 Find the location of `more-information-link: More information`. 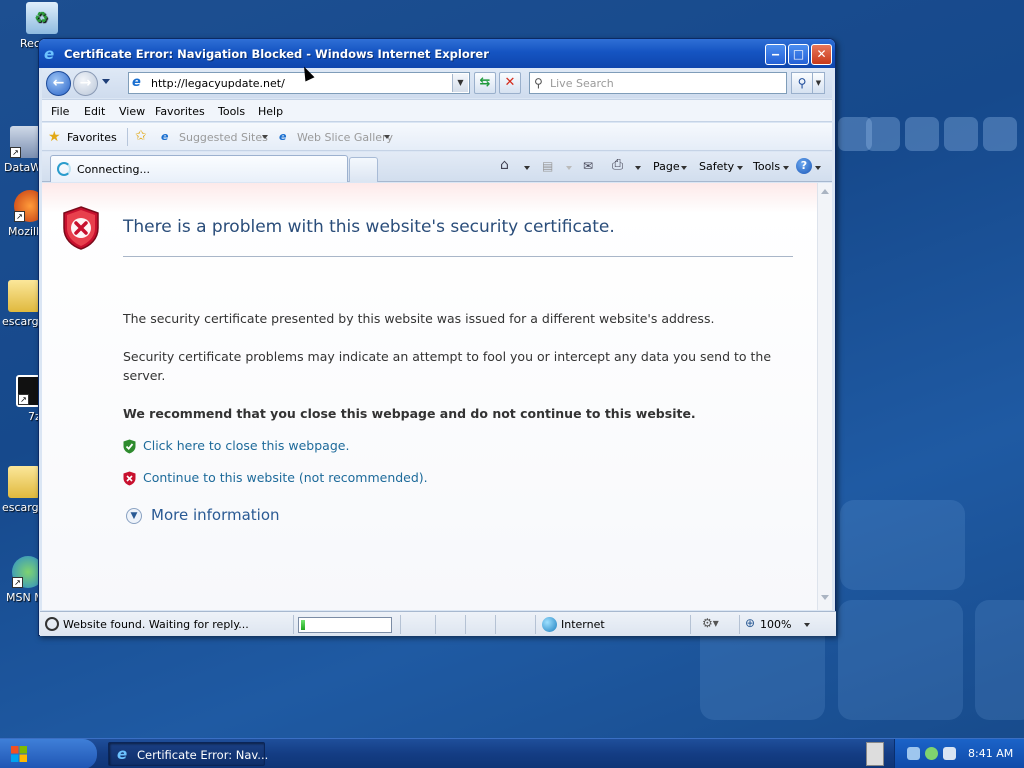

more-information-link: More information is located at coordinates (215, 515).